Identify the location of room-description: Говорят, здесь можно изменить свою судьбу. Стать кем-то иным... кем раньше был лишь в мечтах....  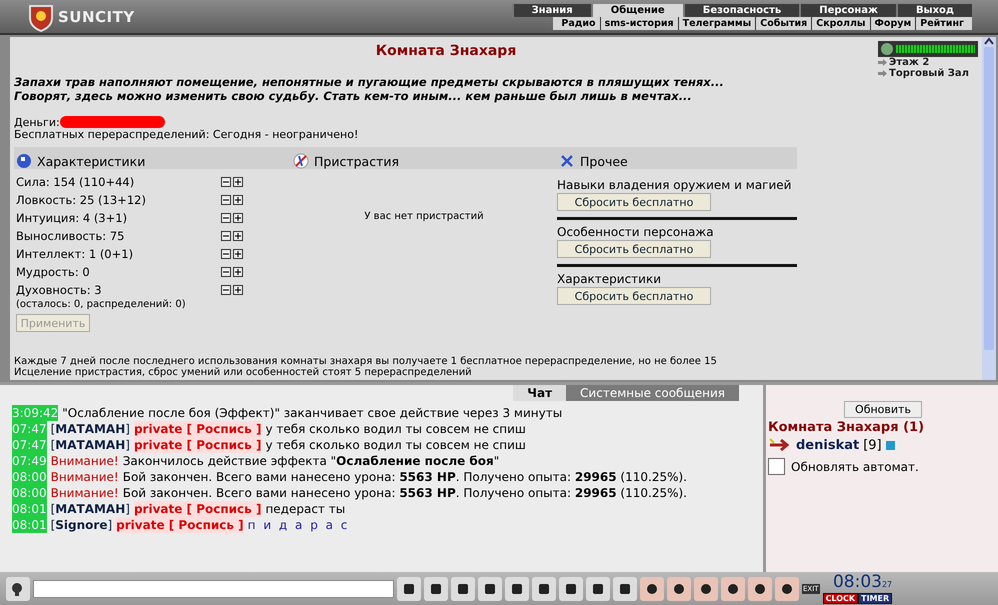
(353, 96).